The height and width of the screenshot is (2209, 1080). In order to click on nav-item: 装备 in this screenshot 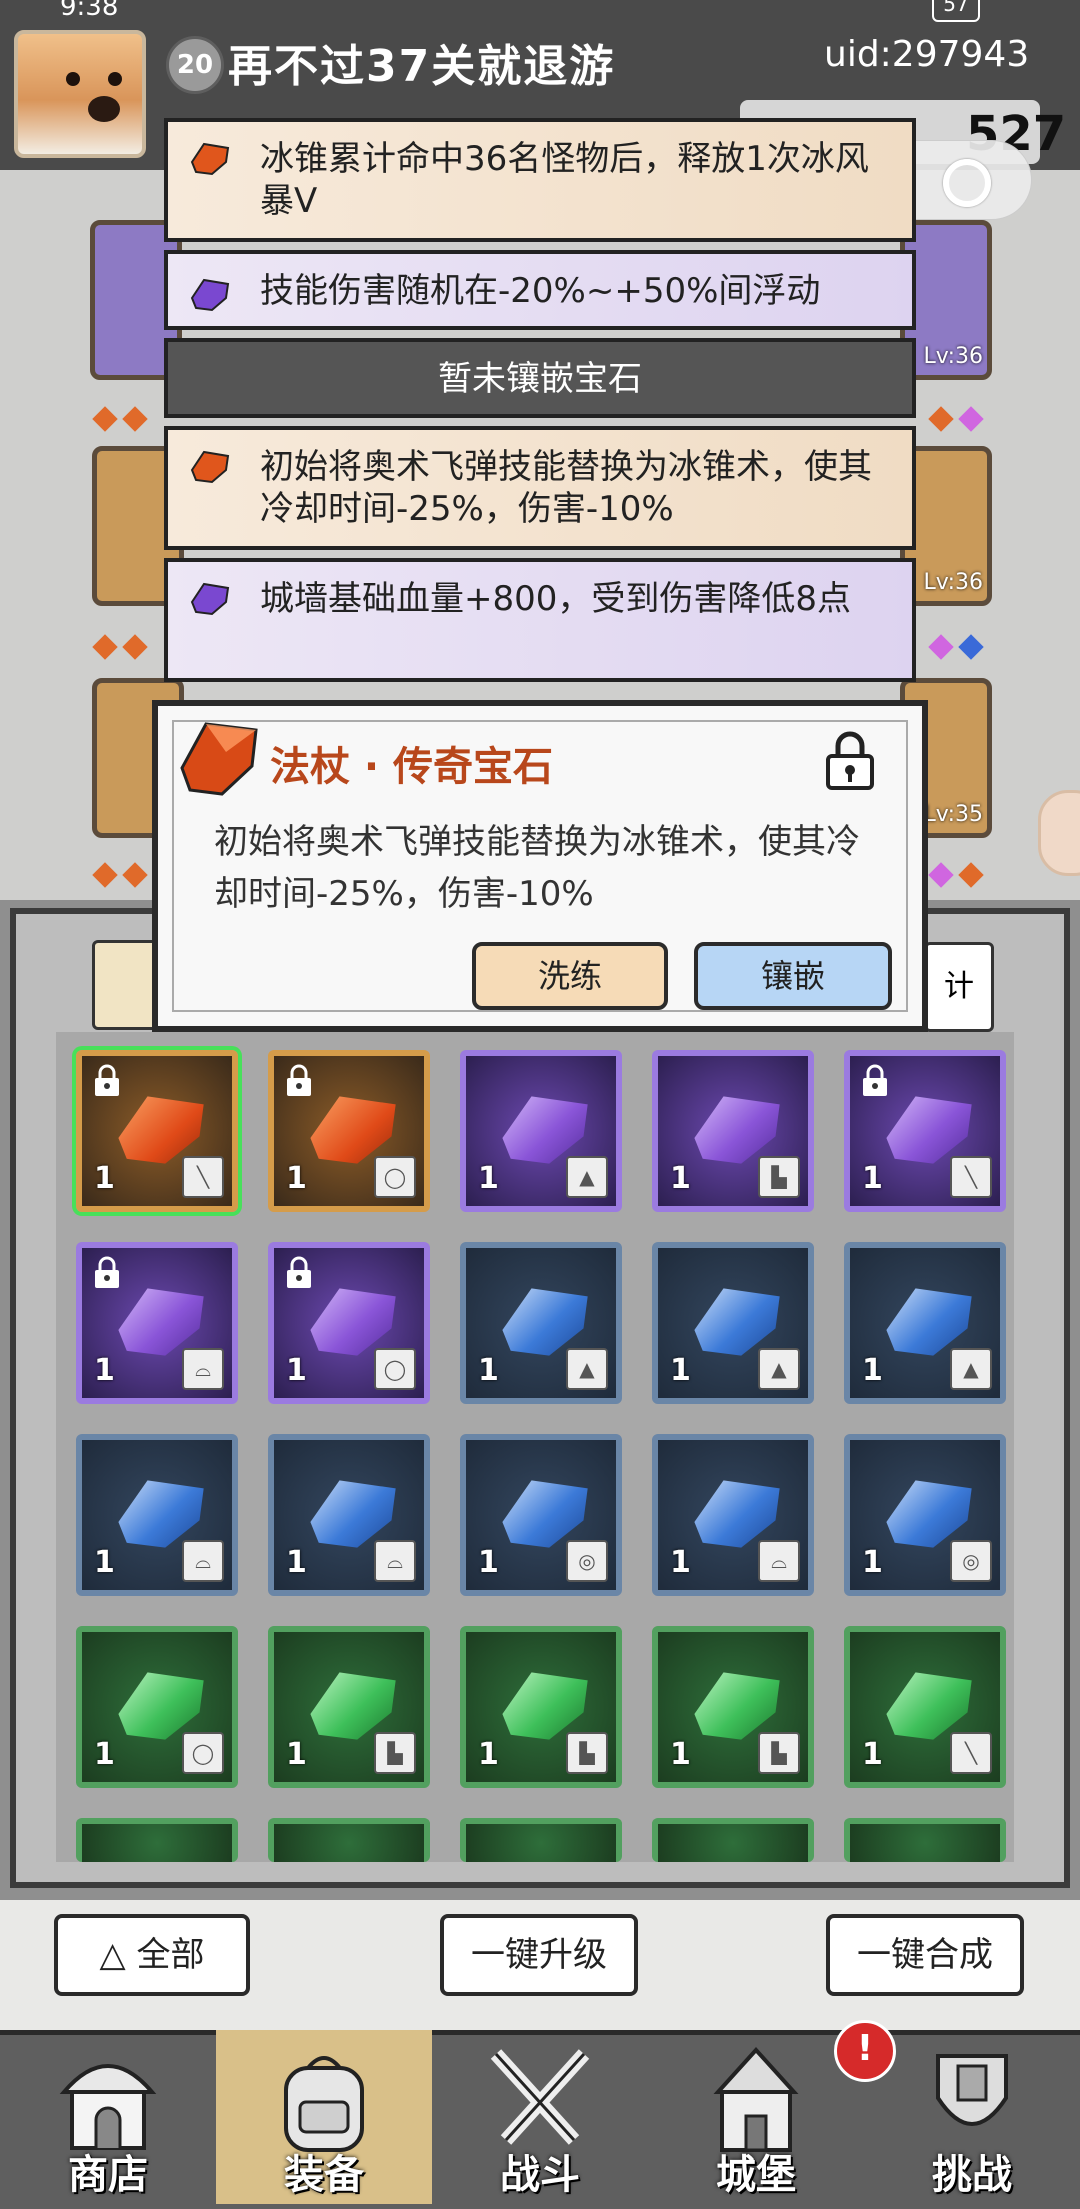, I will do `click(324, 2117)`.